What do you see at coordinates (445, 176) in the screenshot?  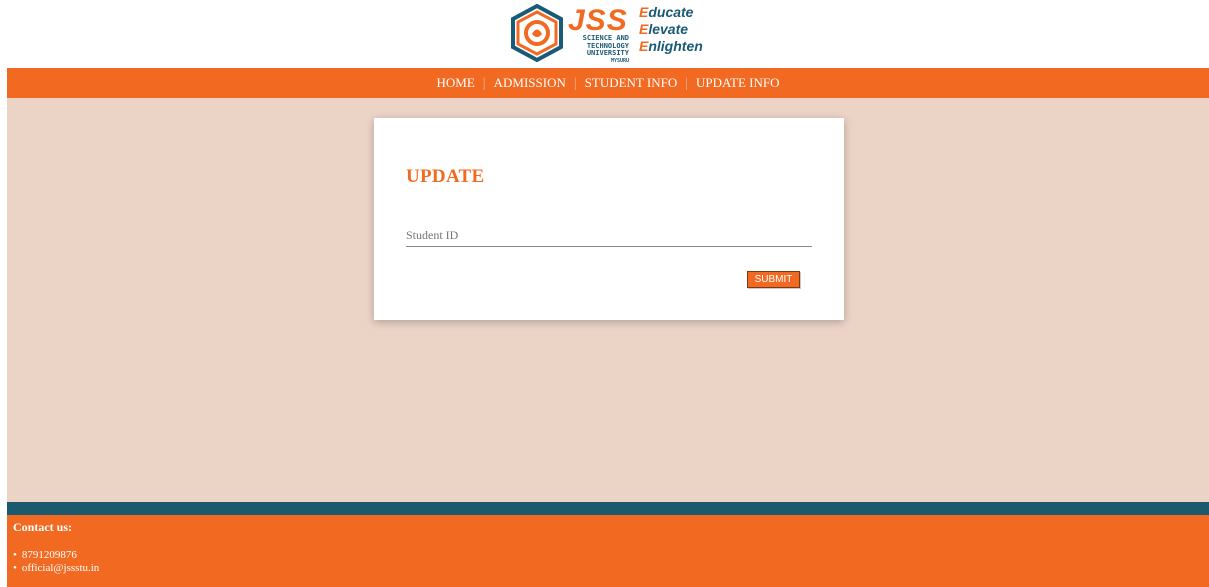 I see `form-title: UPDATE` at bounding box center [445, 176].